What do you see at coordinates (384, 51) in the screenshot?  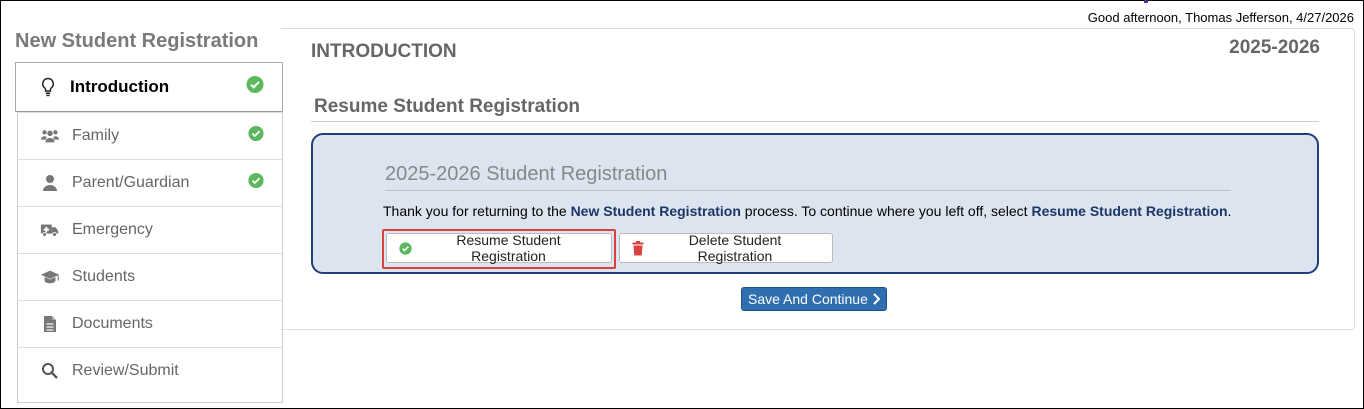 I see `page-title: INTRODUCTION` at bounding box center [384, 51].